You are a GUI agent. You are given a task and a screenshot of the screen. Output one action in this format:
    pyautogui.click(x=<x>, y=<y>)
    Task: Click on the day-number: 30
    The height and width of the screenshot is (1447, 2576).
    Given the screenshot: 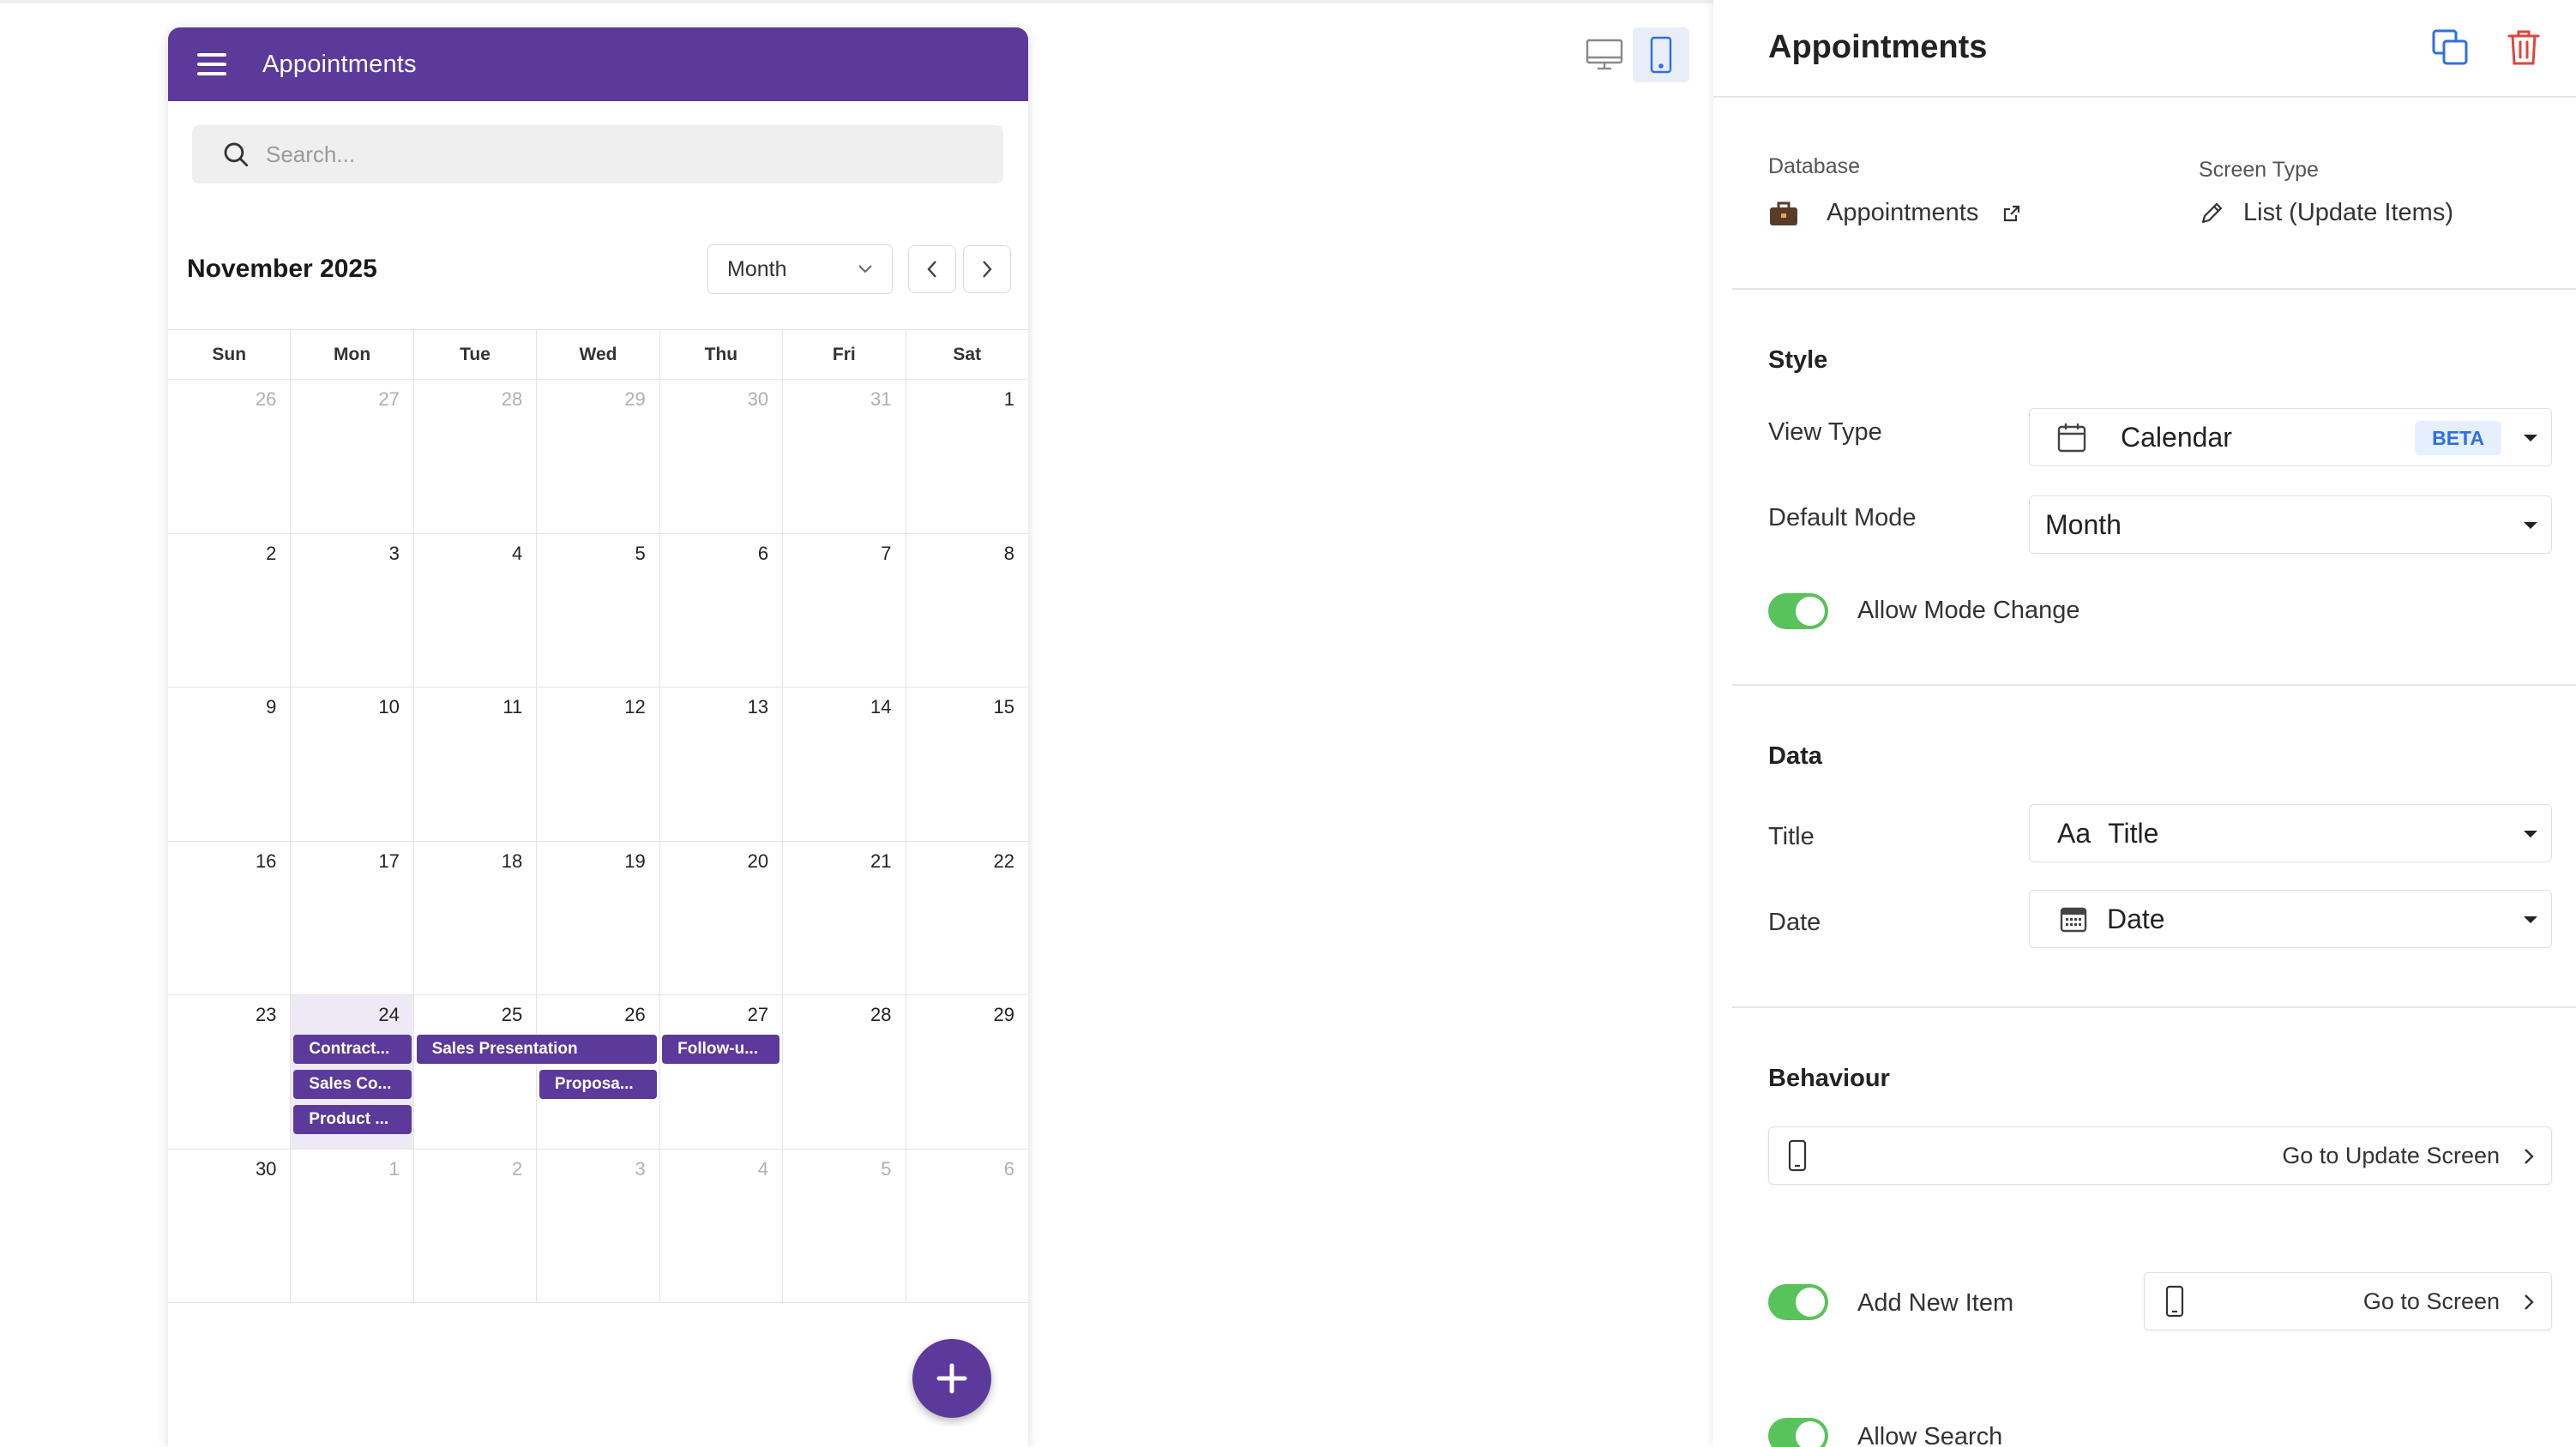 What is the action you would take?
    pyautogui.click(x=758, y=399)
    